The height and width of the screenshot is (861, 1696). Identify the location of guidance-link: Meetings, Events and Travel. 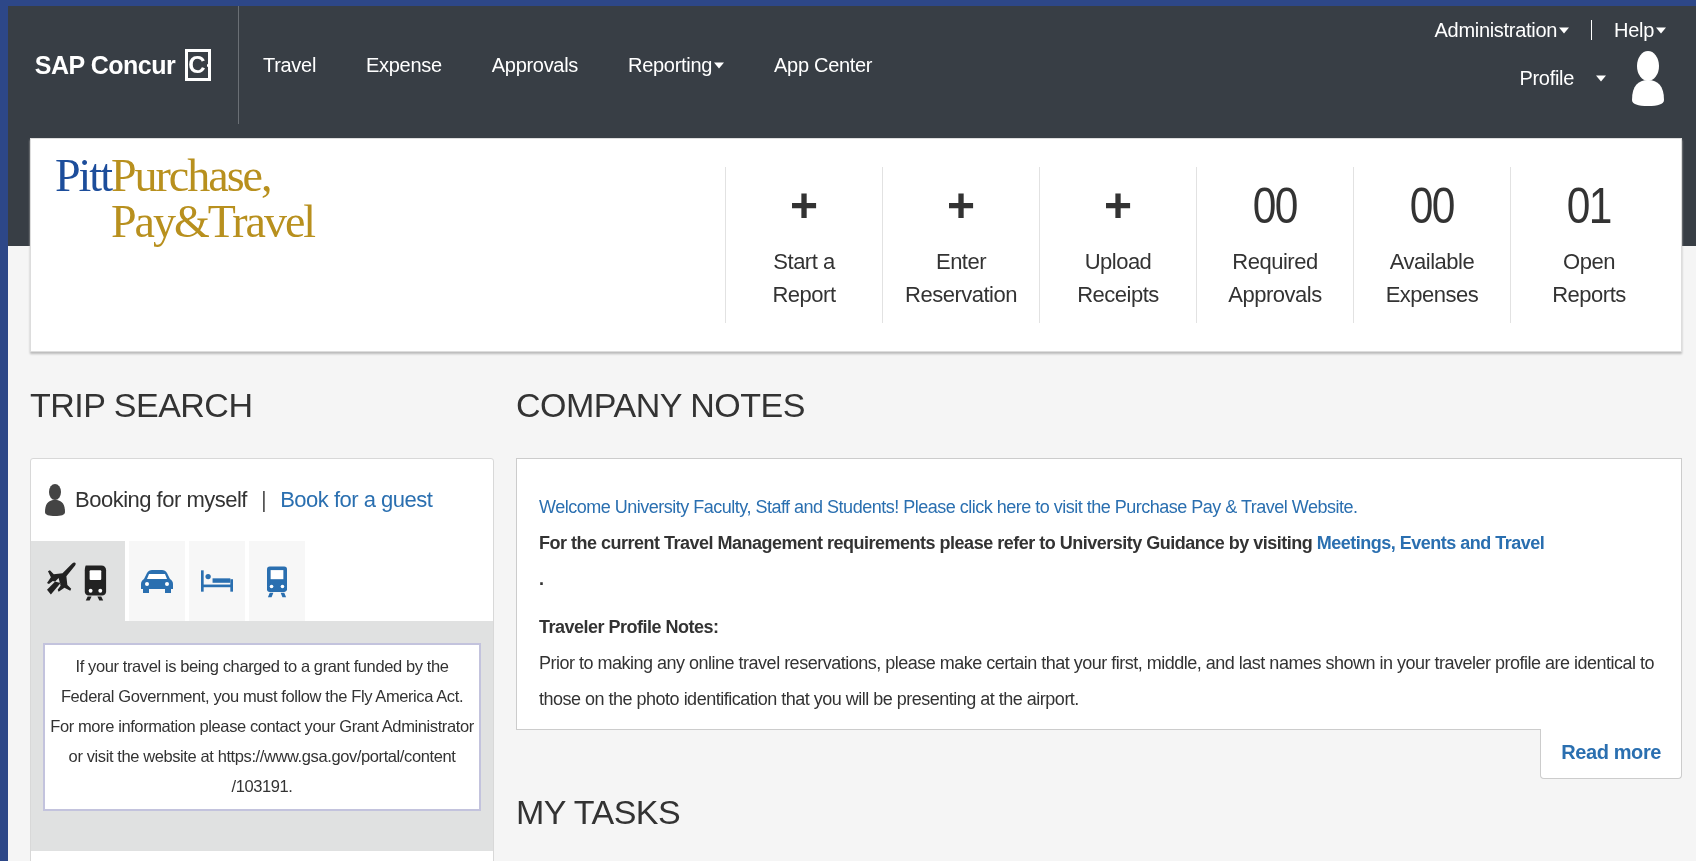
(1430, 543).